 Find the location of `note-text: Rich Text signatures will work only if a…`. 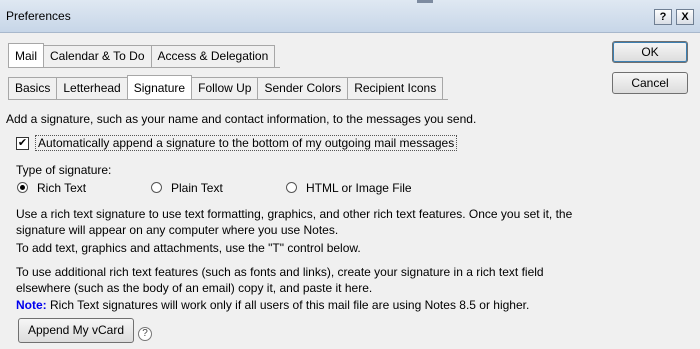

note-text: Rich Text signatures will work only if a… is located at coordinates (288, 305).